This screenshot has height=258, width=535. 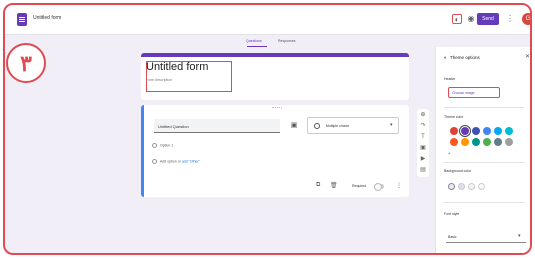 I want to click on choose-image-button: Choose image, so click(x=474, y=92).